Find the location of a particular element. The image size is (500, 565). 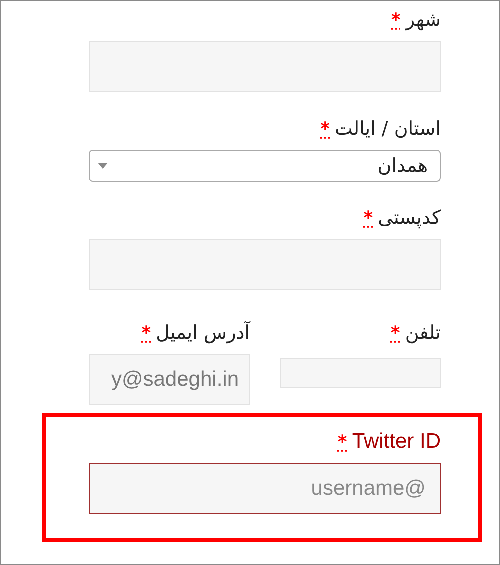

field-label: کدپستی is located at coordinates (409, 218).